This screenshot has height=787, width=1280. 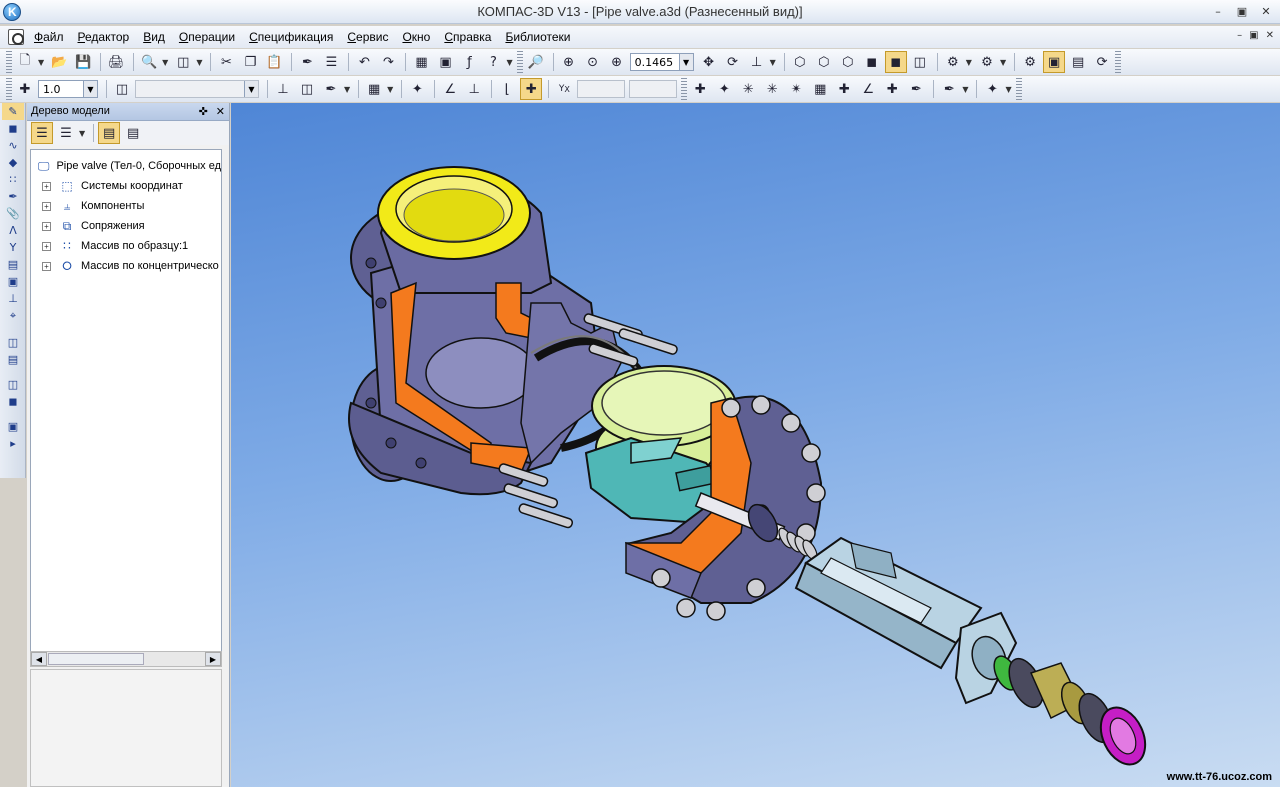 I want to click on menu-item-5: Сервис, so click(x=367, y=37).